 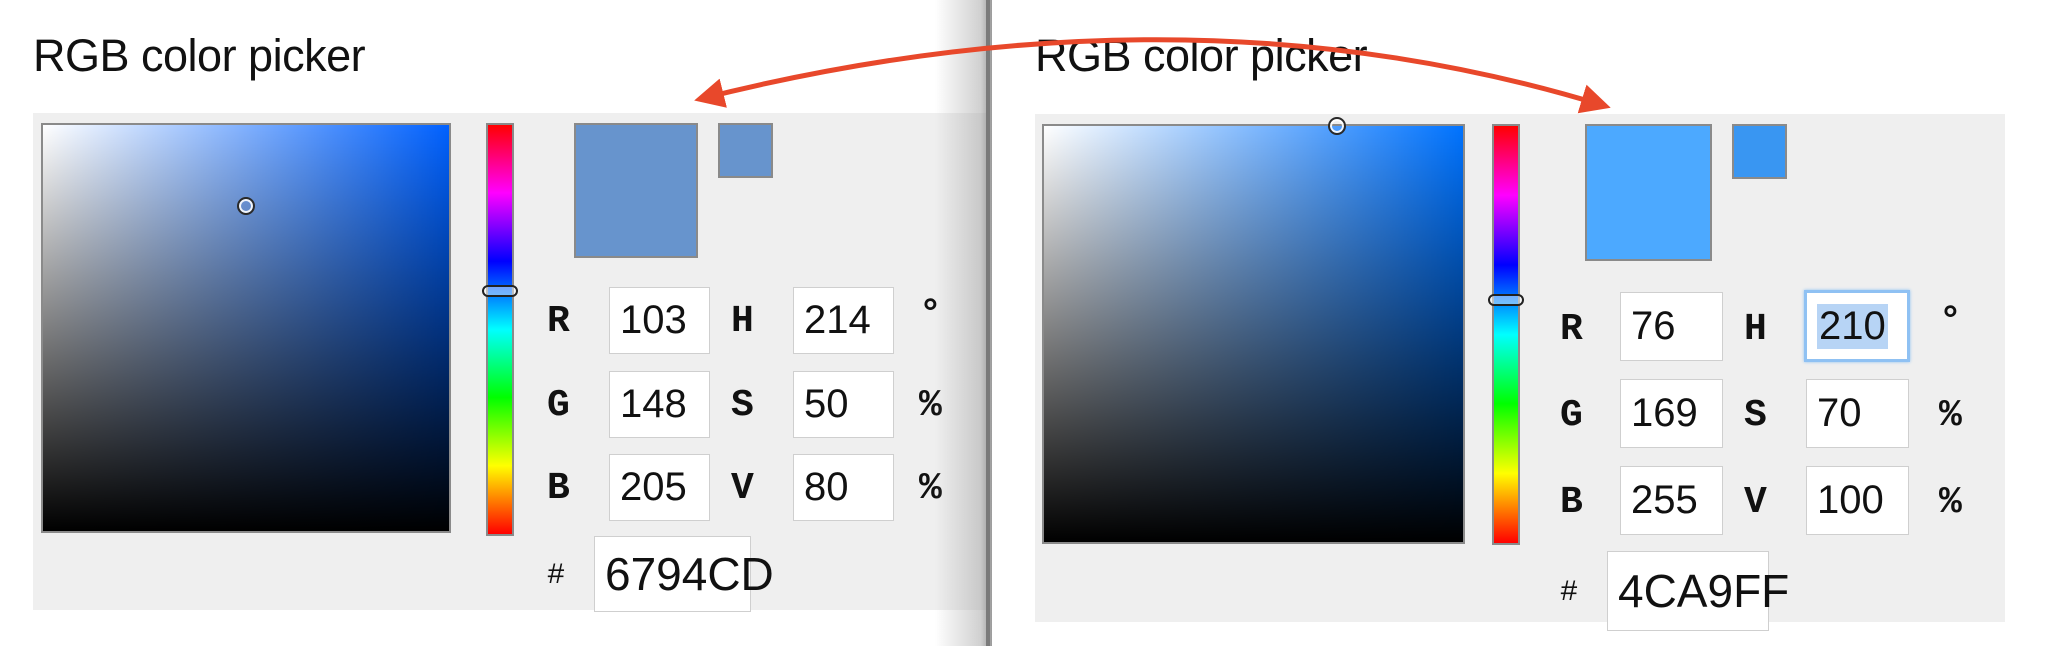 What do you see at coordinates (1857, 413) in the screenshot?
I see `field-s: 70` at bounding box center [1857, 413].